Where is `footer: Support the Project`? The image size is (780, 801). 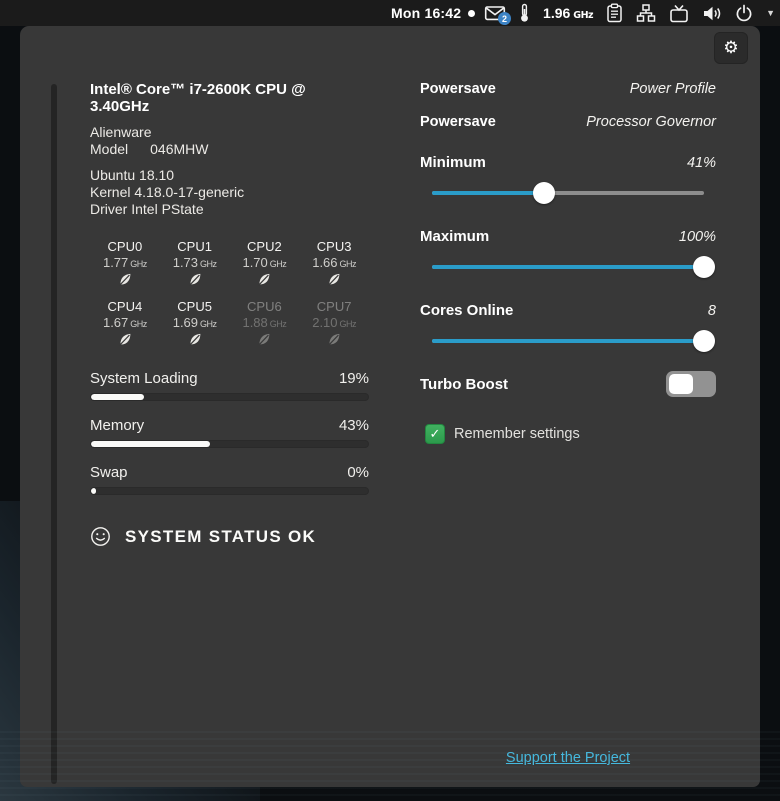 footer: Support the Project is located at coordinates (568, 758).